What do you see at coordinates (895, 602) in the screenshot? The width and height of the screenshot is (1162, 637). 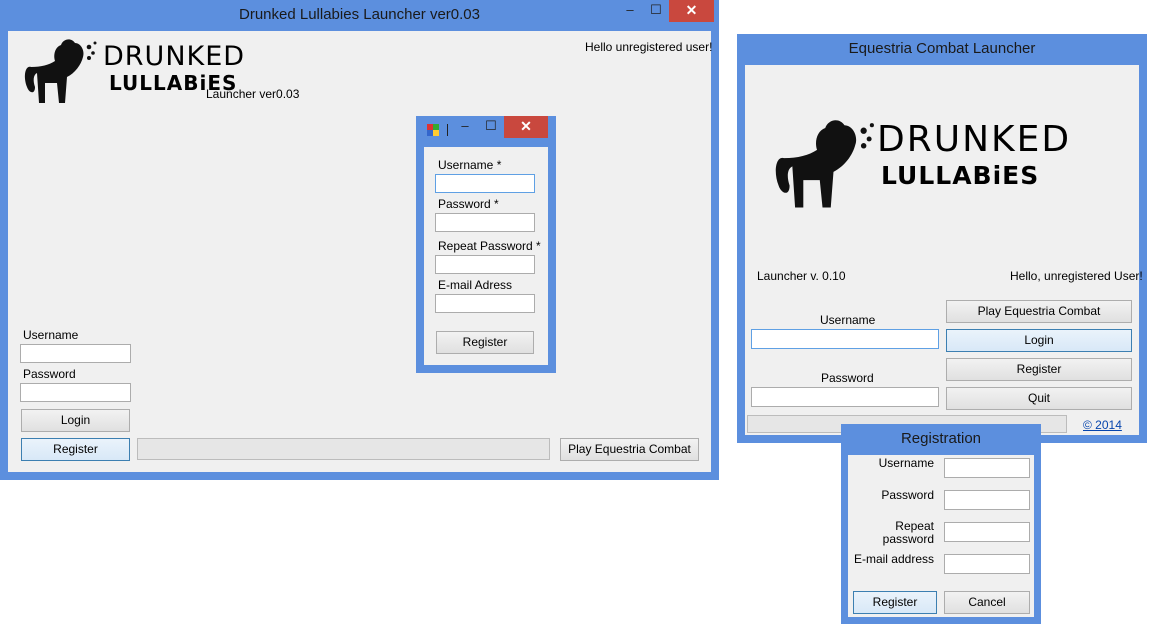 I see `reg-register-button: Register` at bounding box center [895, 602].